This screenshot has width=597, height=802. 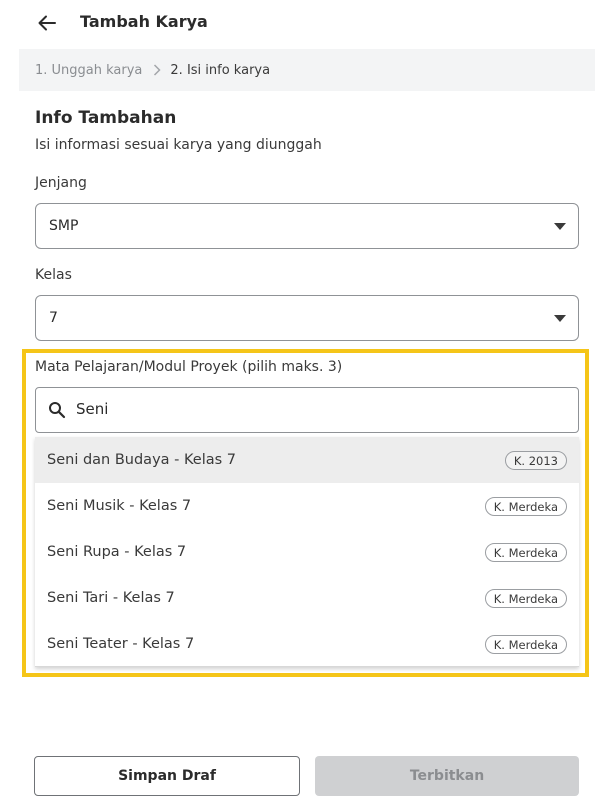 I want to click on subject-option: Seni Rupa - Kelas 7 K. Merdeka, so click(x=307, y=552).